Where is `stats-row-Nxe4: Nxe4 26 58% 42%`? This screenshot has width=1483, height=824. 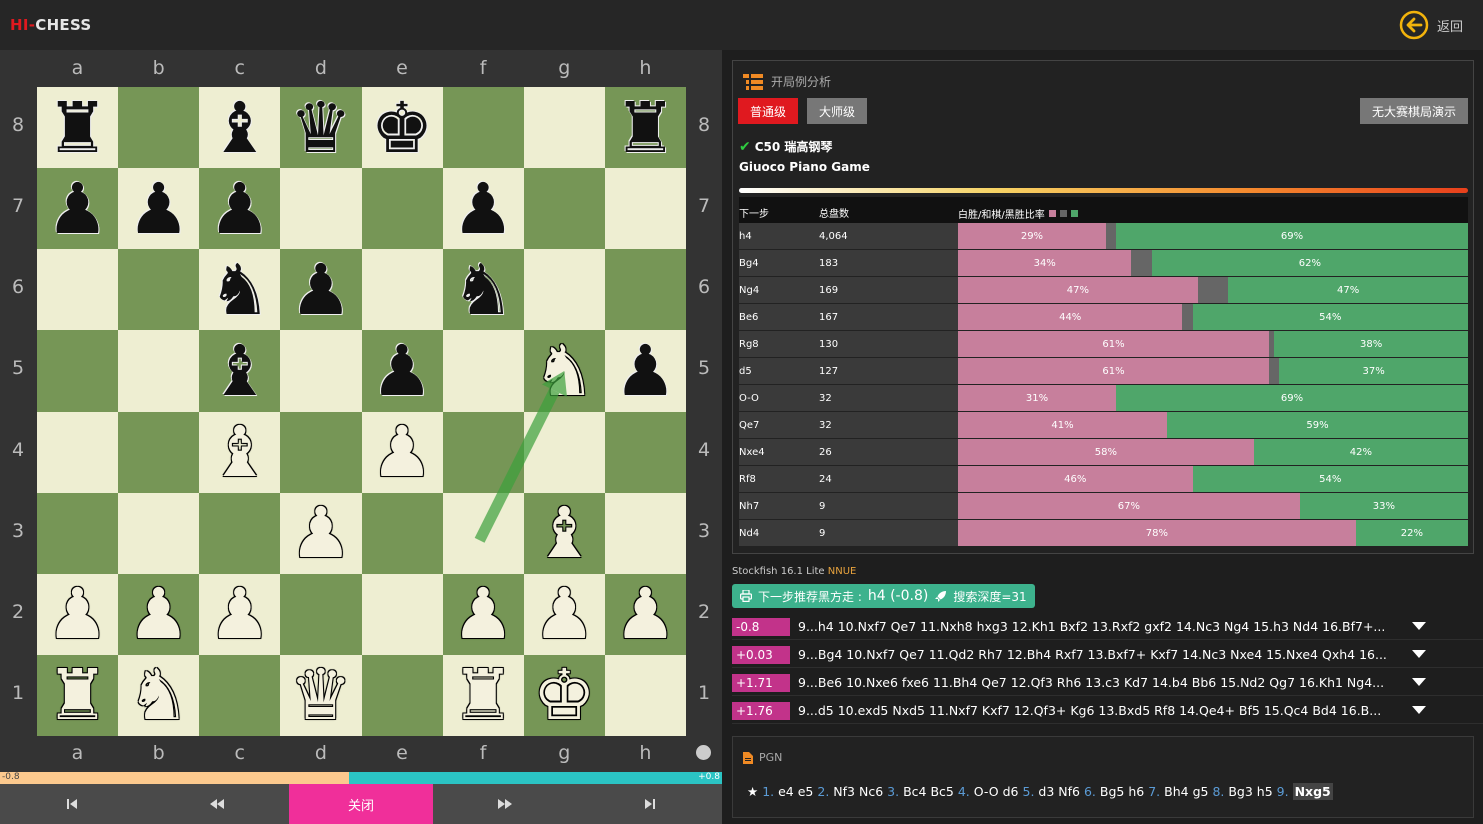 stats-row-Nxe4: Nxe4 26 58% 42% is located at coordinates (1103, 452).